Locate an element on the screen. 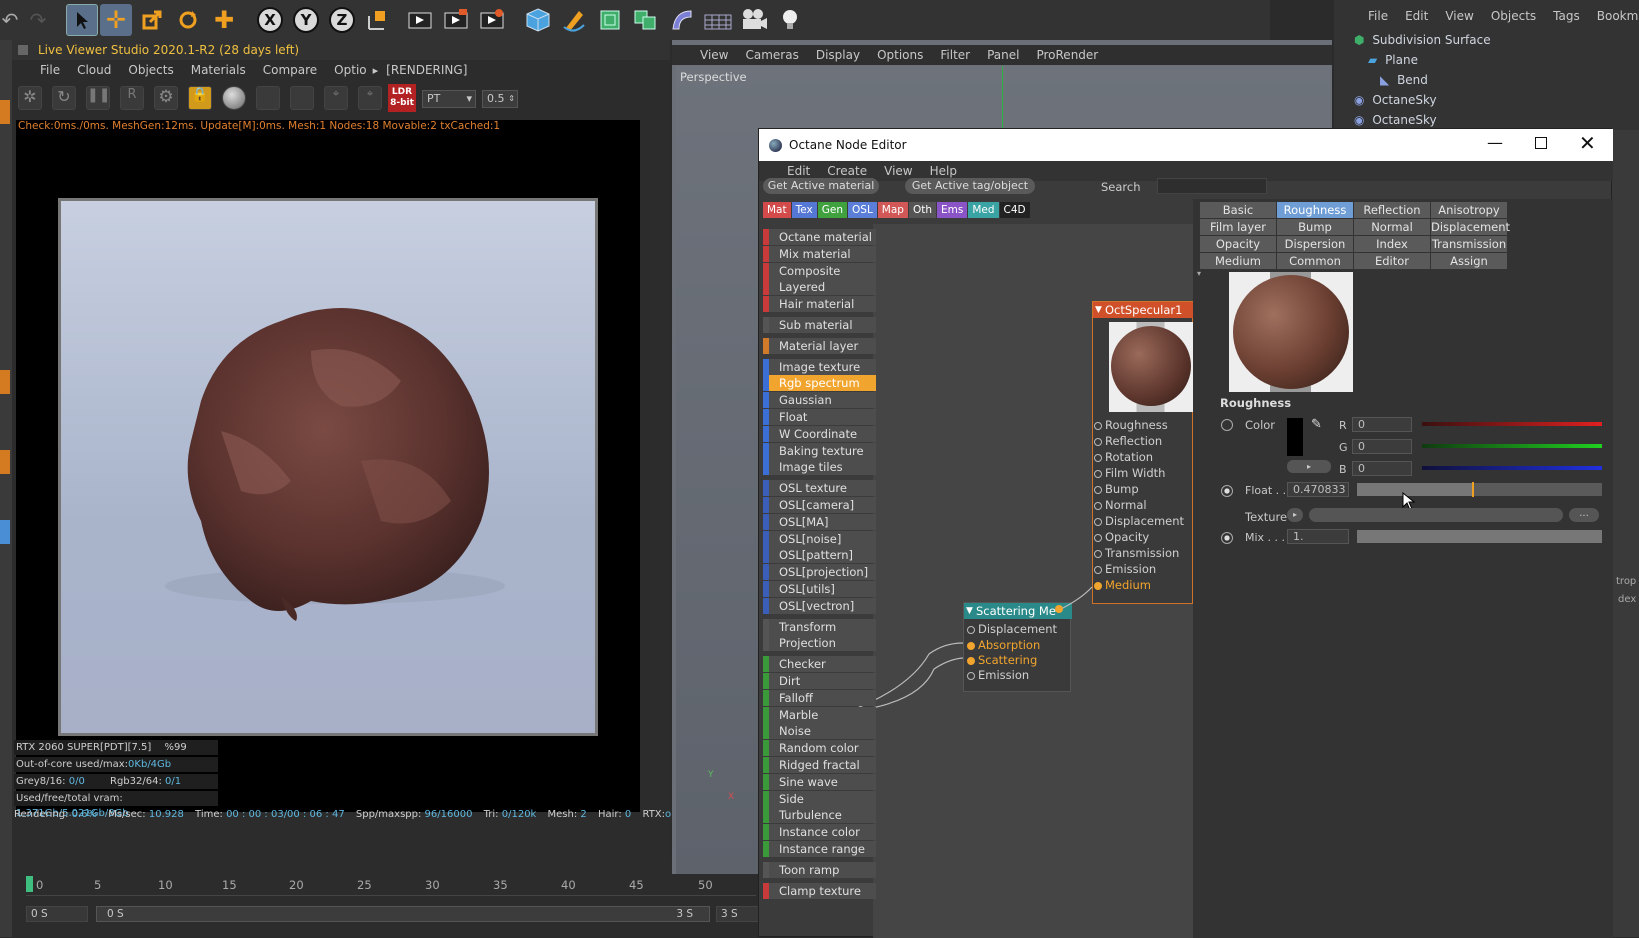 Image resolution: width=1639 pixels, height=938 pixels. attr-tab: Opacity is located at coordinates (1238, 244).